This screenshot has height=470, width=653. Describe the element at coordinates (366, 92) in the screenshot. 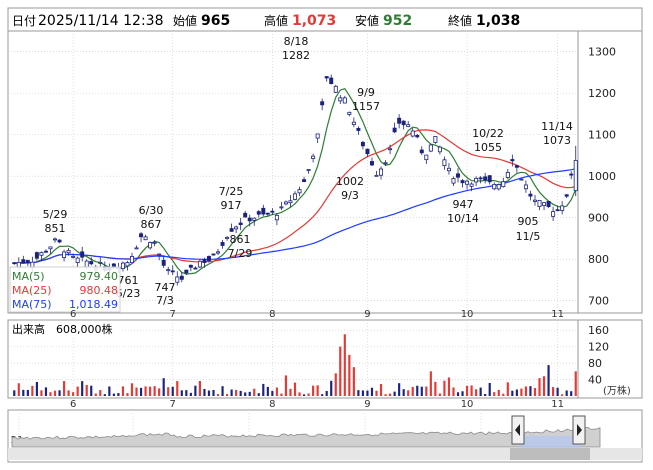

I see `annotation-date: 9/9` at that location.